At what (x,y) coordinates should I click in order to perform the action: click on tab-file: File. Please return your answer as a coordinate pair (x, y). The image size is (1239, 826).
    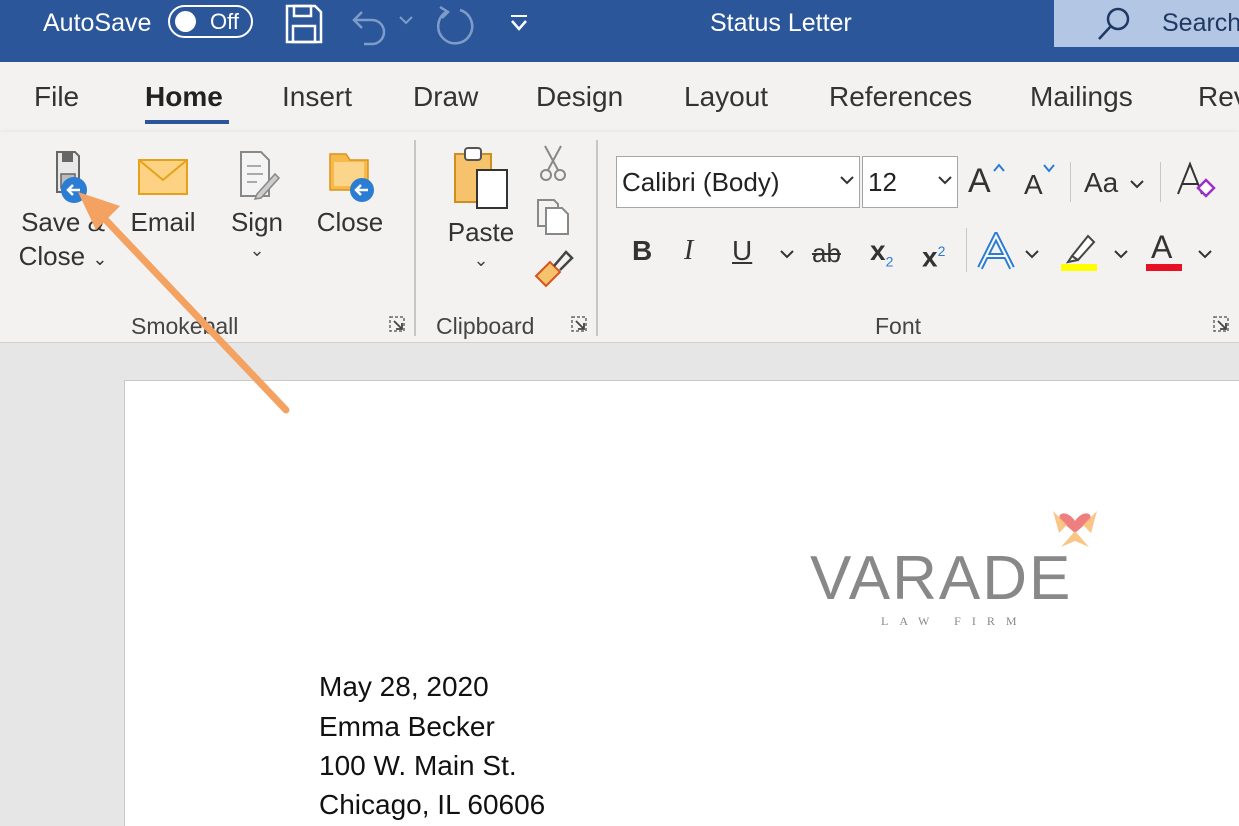
    Looking at the image, I should click on (56, 97).